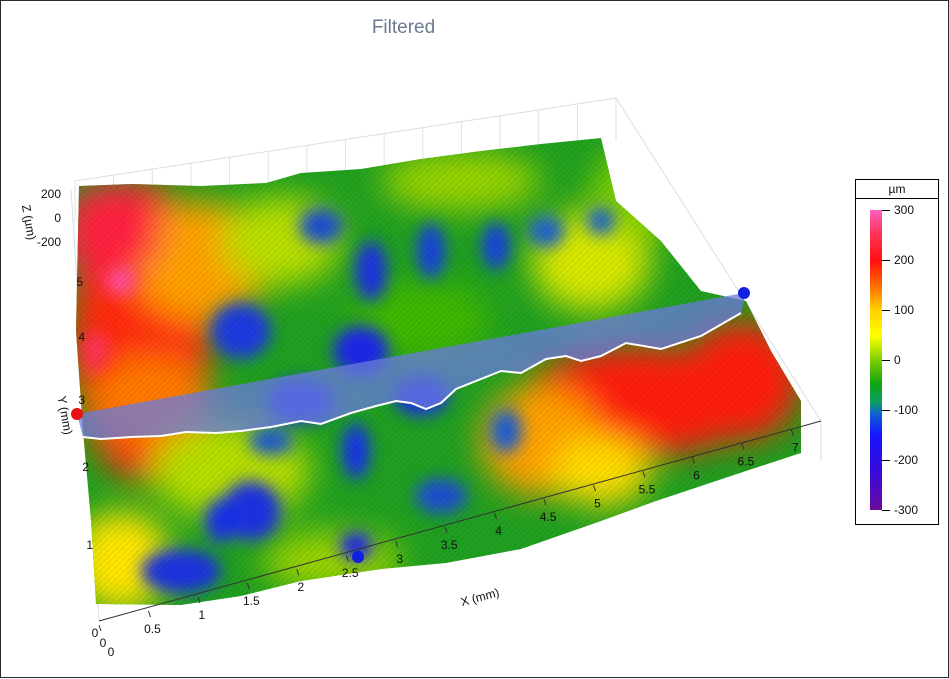 The image size is (949, 679). What do you see at coordinates (152, 629) in the screenshot?
I see `x-tick-label: 0.5` at bounding box center [152, 629].